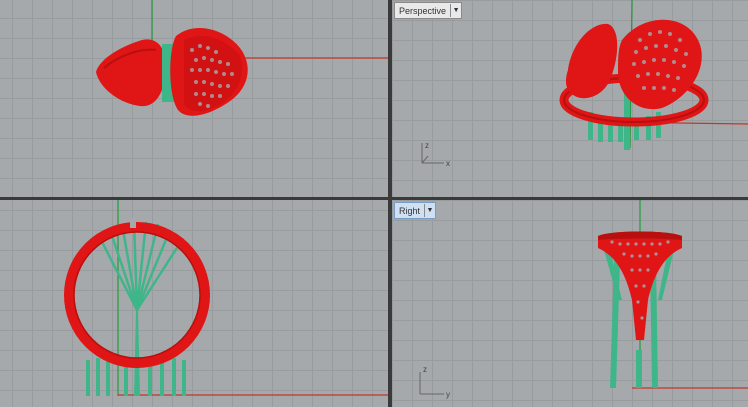  Describe the element at coordinates (640, 309) in the screenshot. I see `ring-model-right` at that location.